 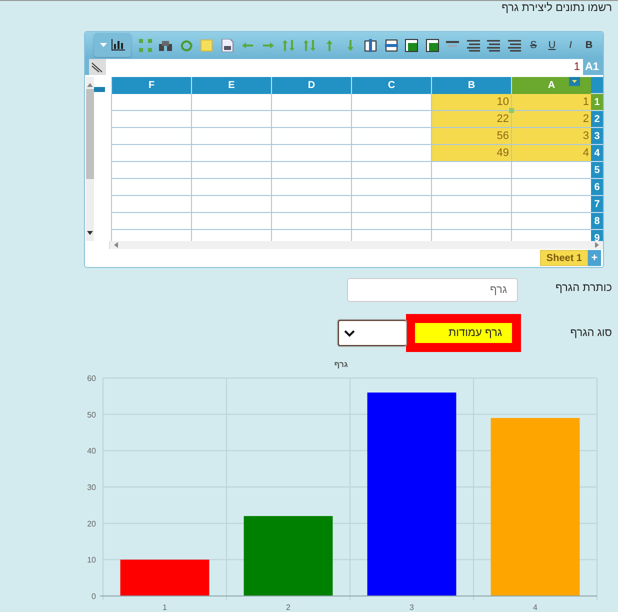 I want to click on horizontal-scrollbar, so click(x=356, y=245).